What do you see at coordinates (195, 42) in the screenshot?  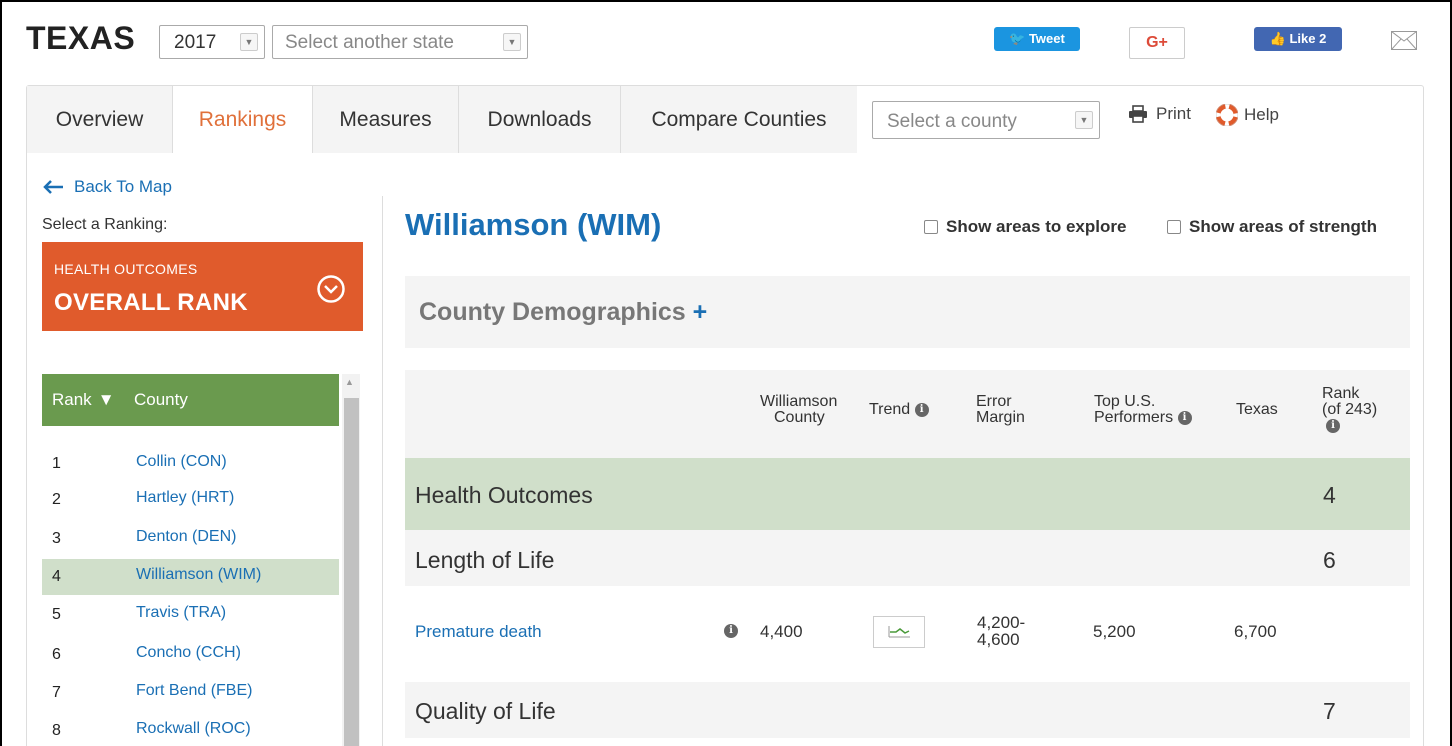 I see `year-select-value: 2017` at bounding box center [195, 42].